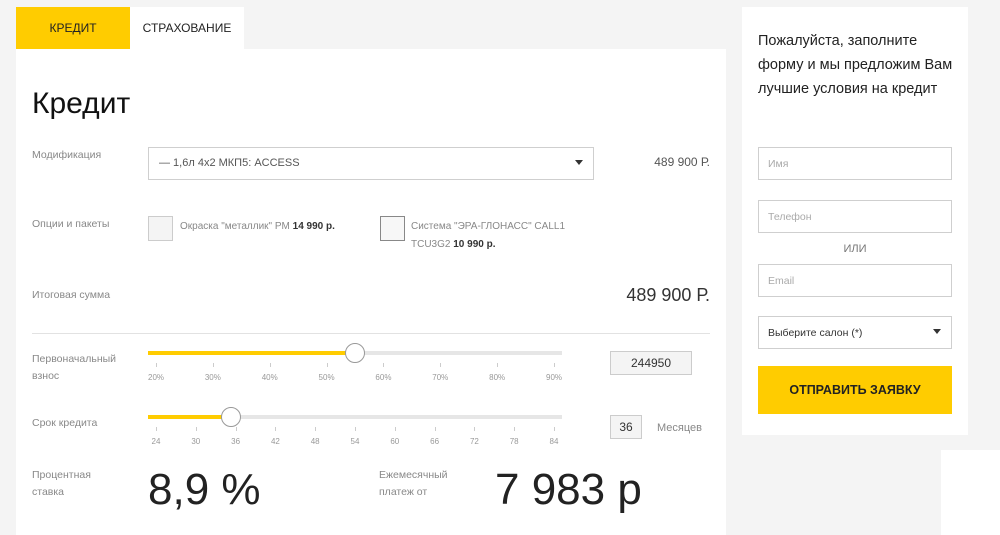  What do you see at coordinates (371, 333) in the screenshot?
I see `divider` at bounding box center [371, 333].